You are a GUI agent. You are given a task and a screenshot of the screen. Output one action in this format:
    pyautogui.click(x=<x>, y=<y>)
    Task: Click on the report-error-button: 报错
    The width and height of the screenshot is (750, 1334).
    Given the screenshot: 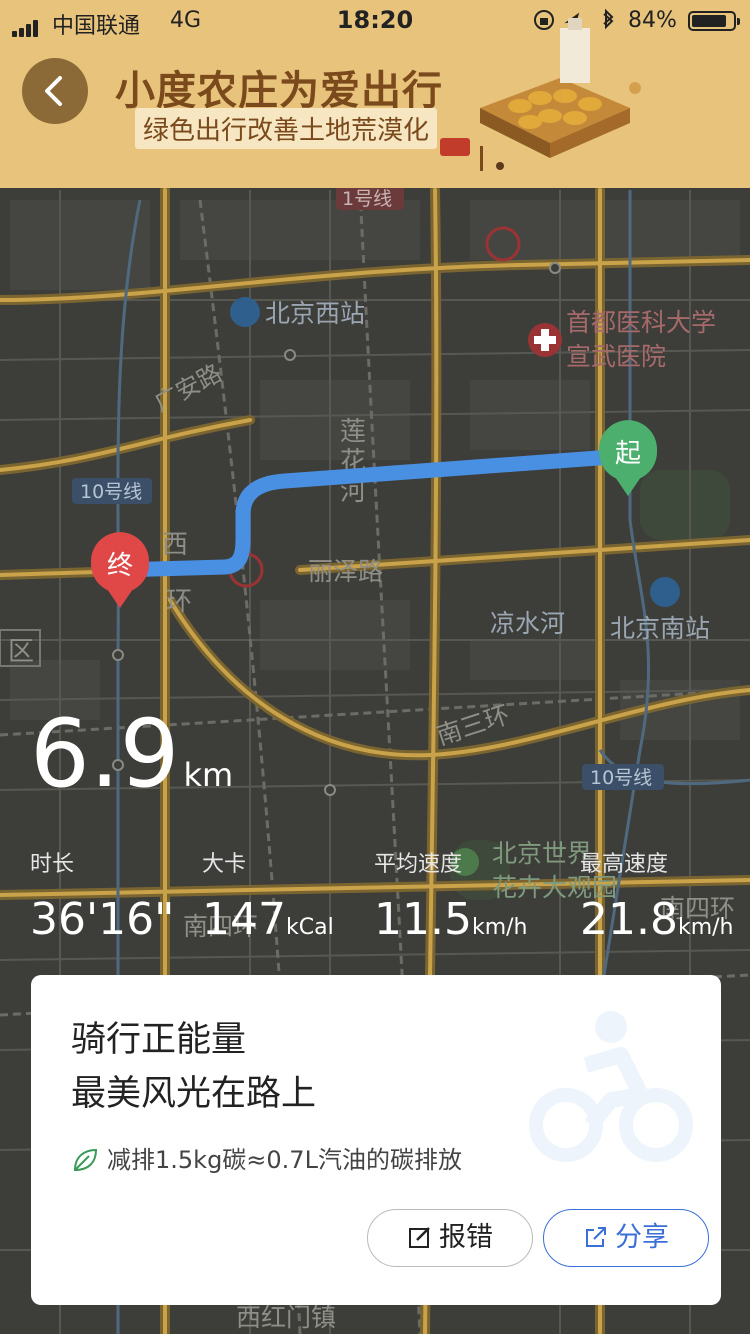 What is the action you would take?
    pyautogui.click(x=450, y=1238)
    